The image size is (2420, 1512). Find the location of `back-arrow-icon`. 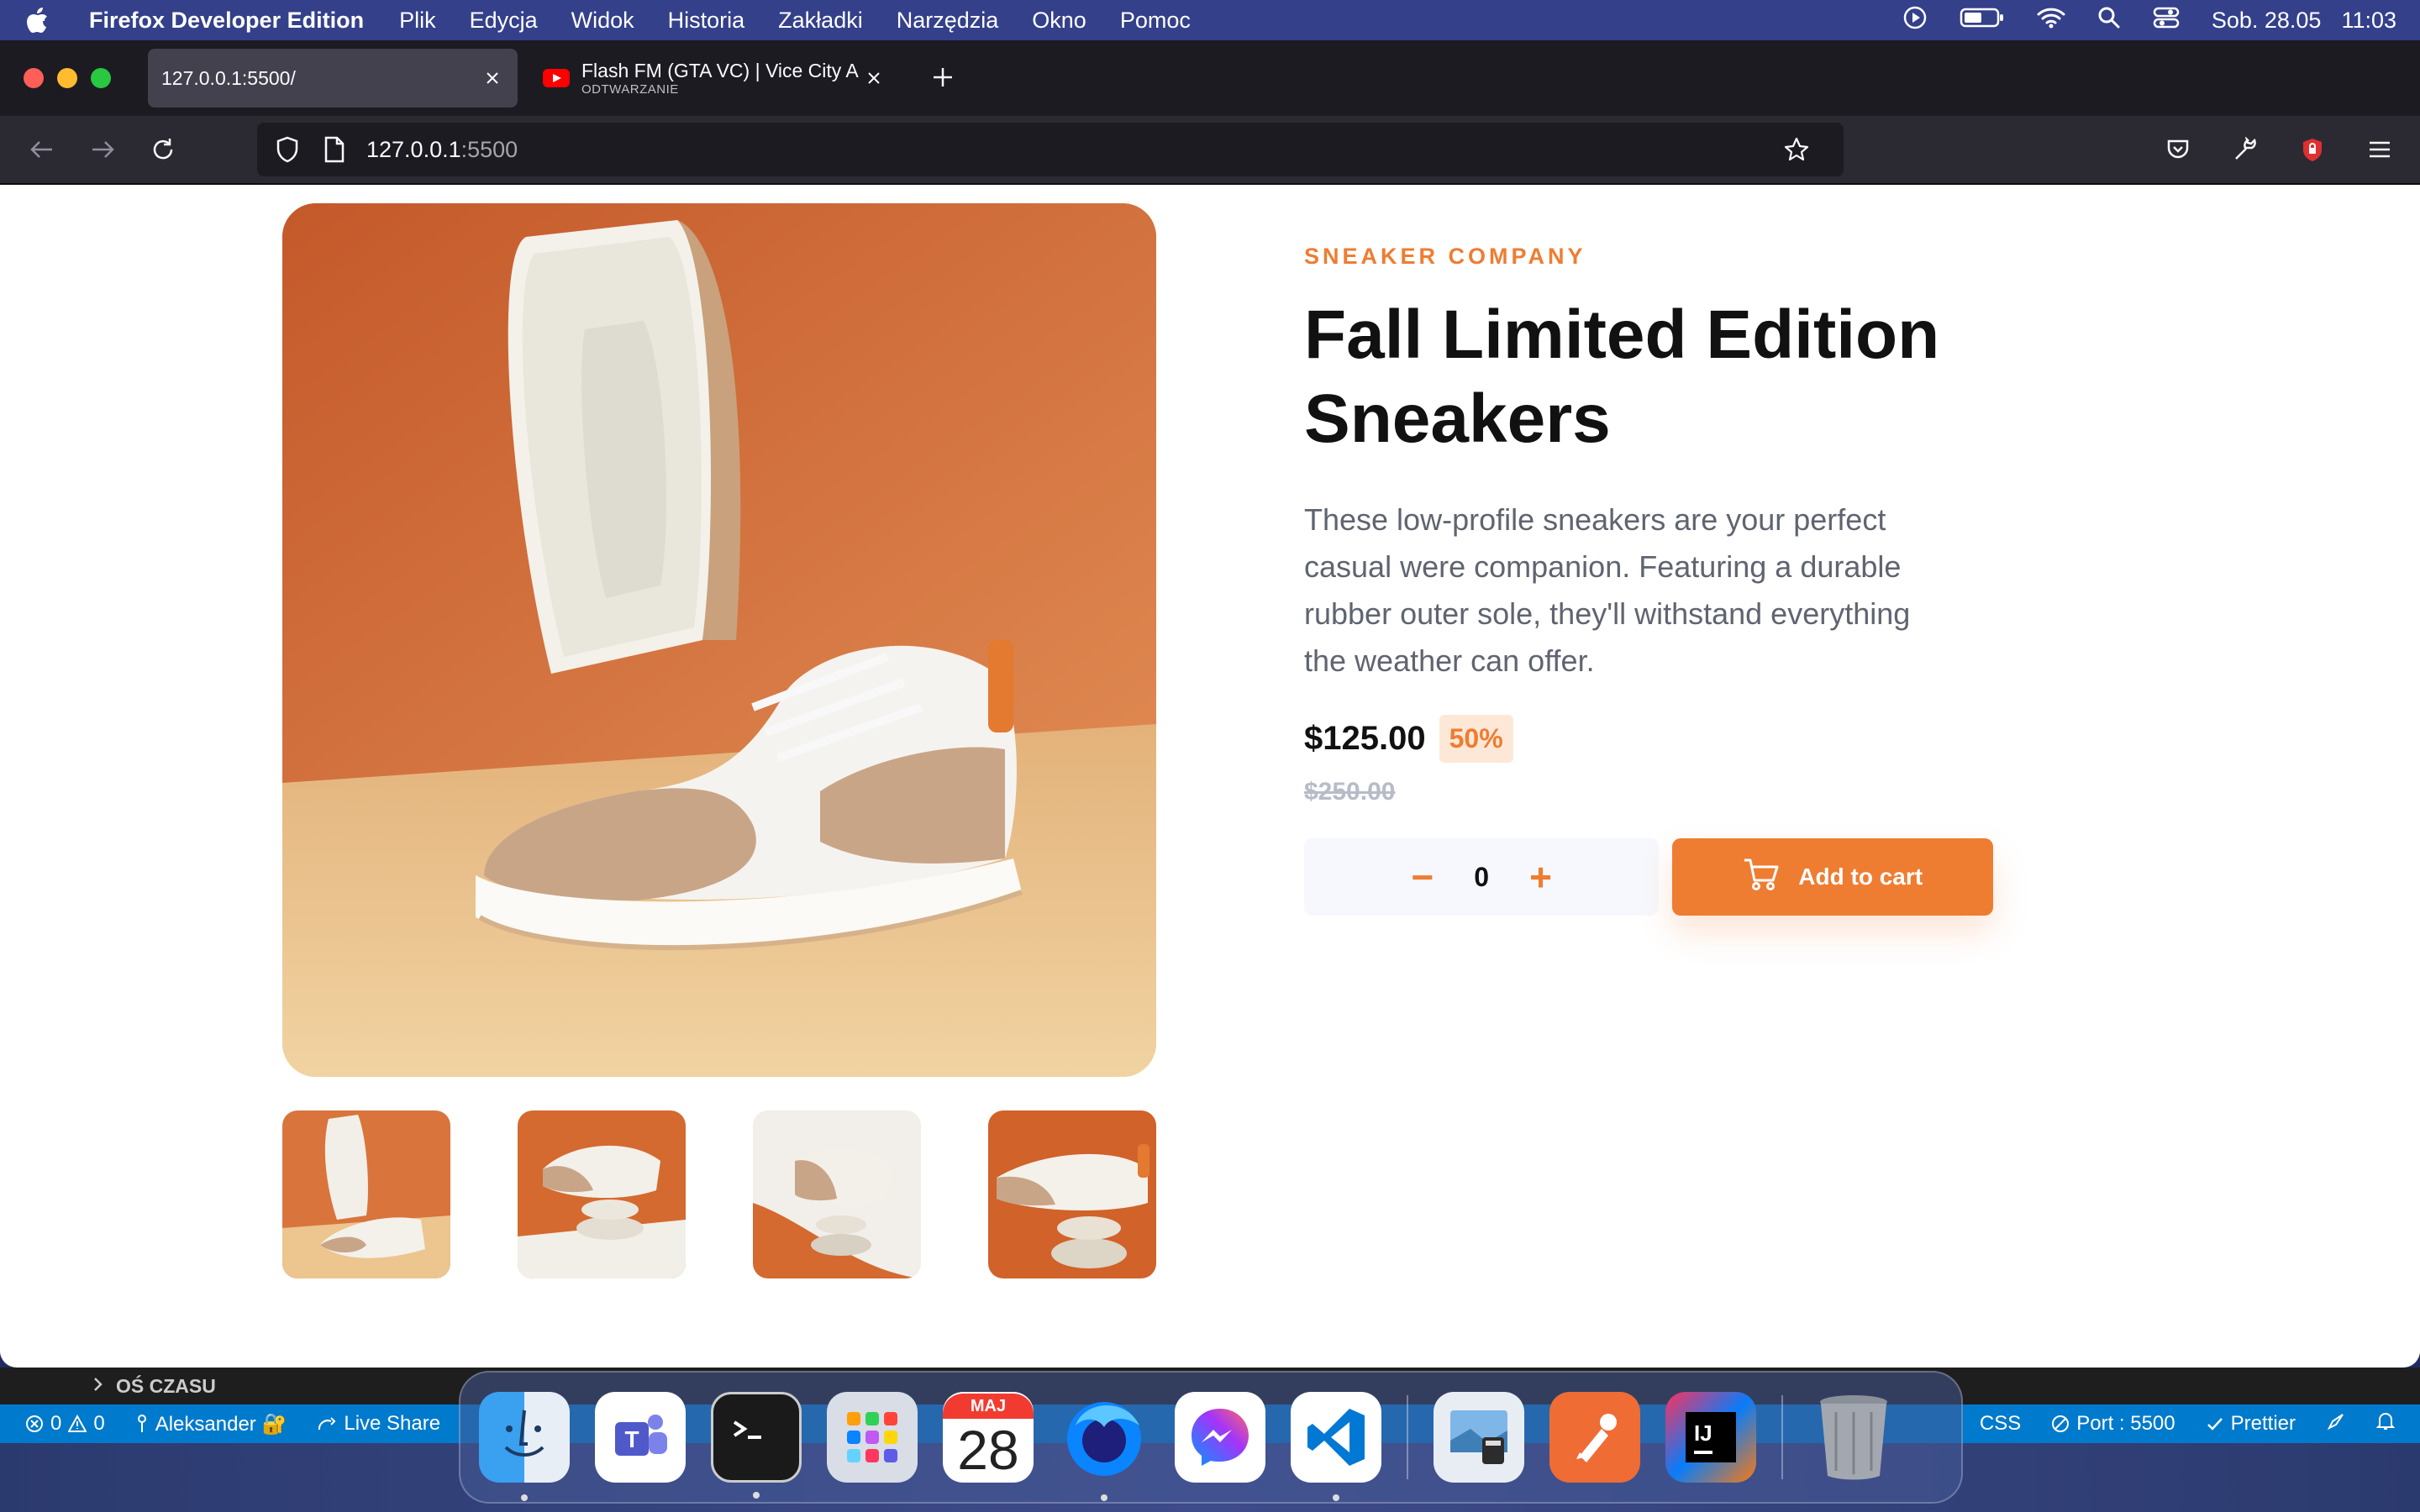

back-arrow-icon is located at coordinates (42, 149).